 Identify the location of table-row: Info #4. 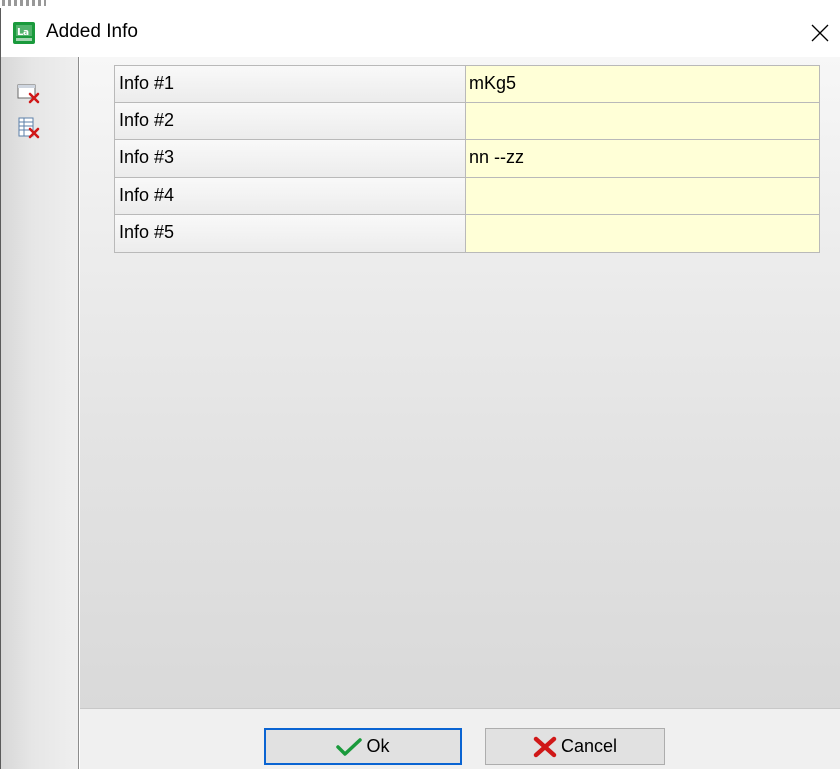
(467, 196).